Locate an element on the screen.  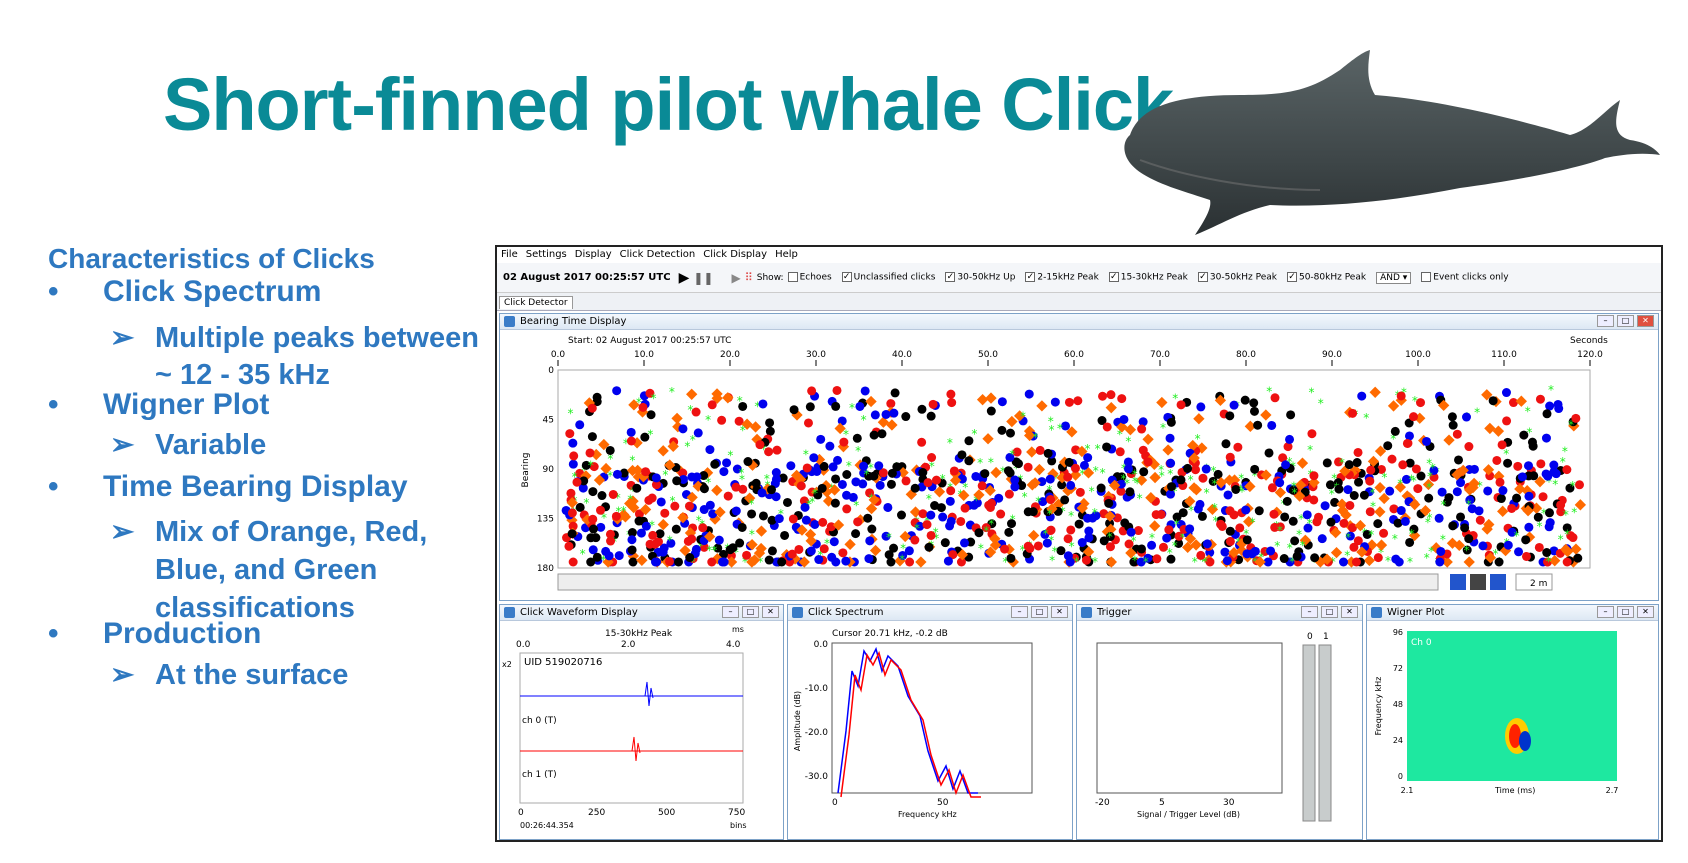
event-clicks-checkbox: Event clicks only is located at coordinates (1465, 277).